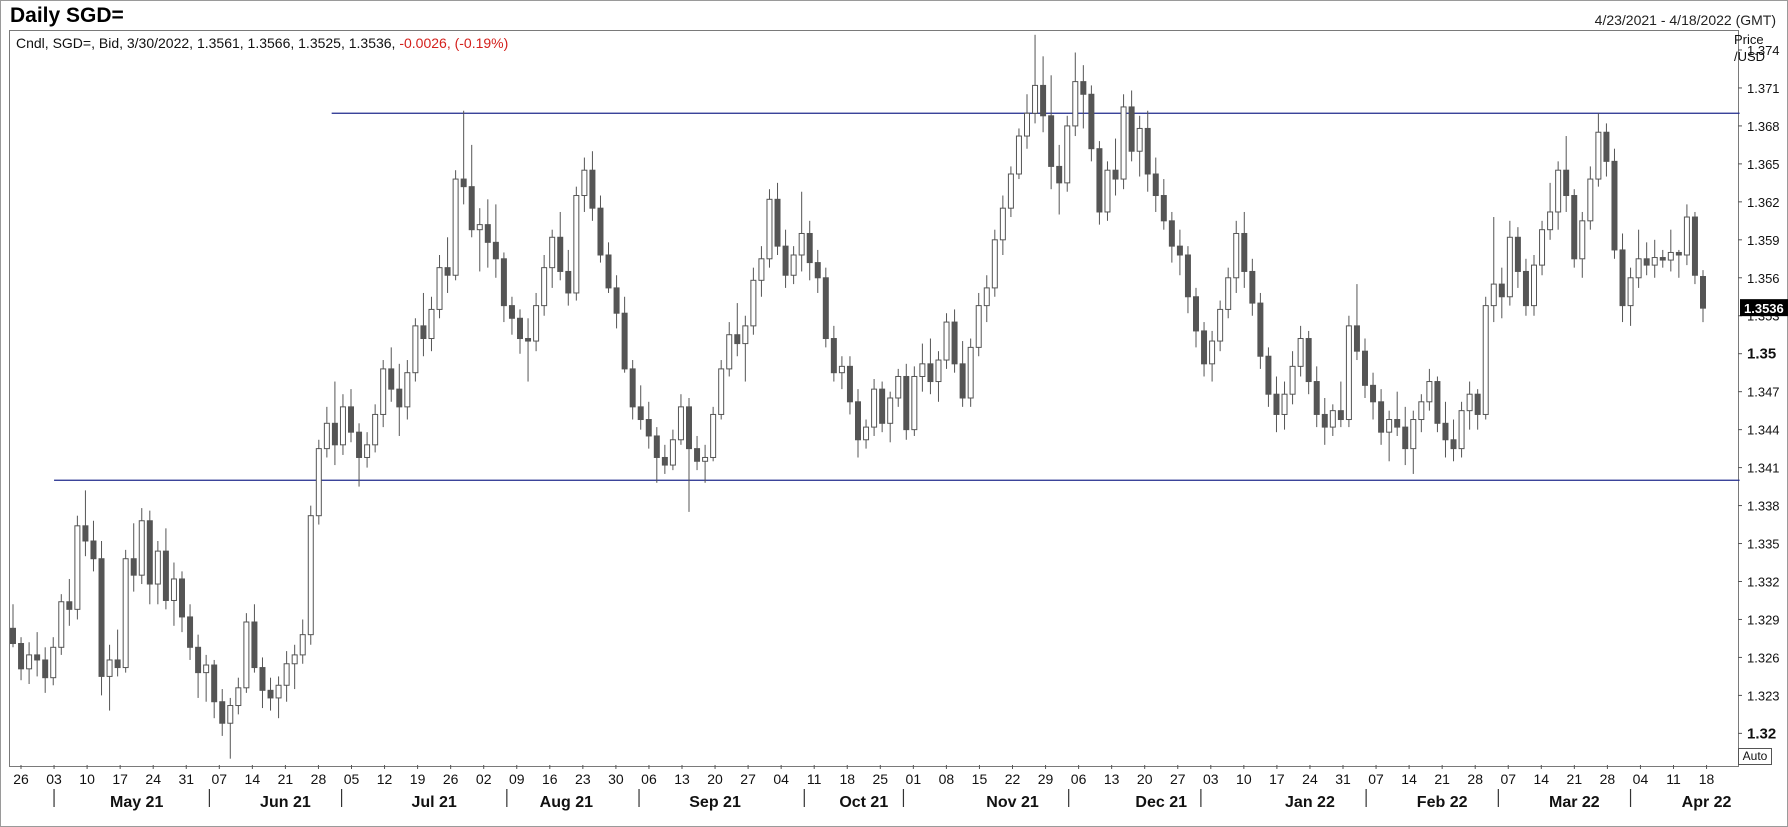 This screenshot has height=827, width=1788. Describe the element at coordinates (947, 779) in the screenshot. I see `x-day-label: 08` at that location.